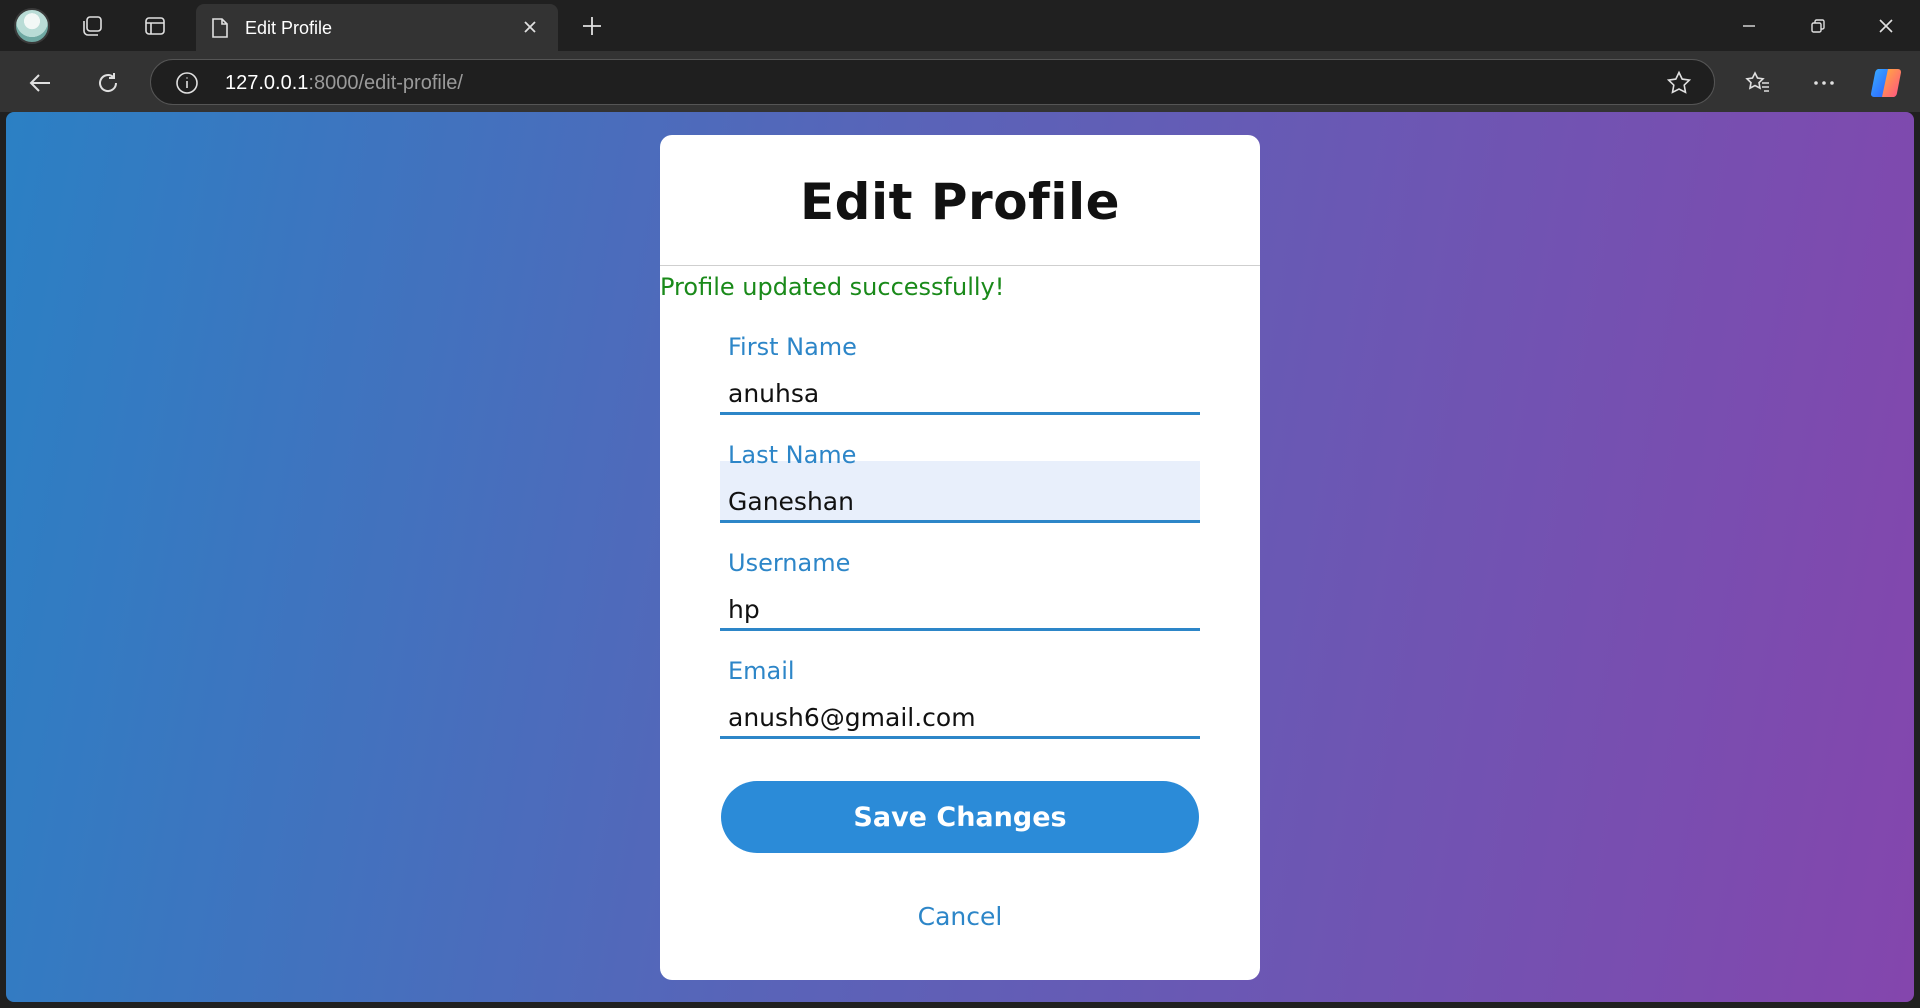 The image size is (1920, 1008). I want to click on success-message: Profile updated successfully!, so click(832, 287).